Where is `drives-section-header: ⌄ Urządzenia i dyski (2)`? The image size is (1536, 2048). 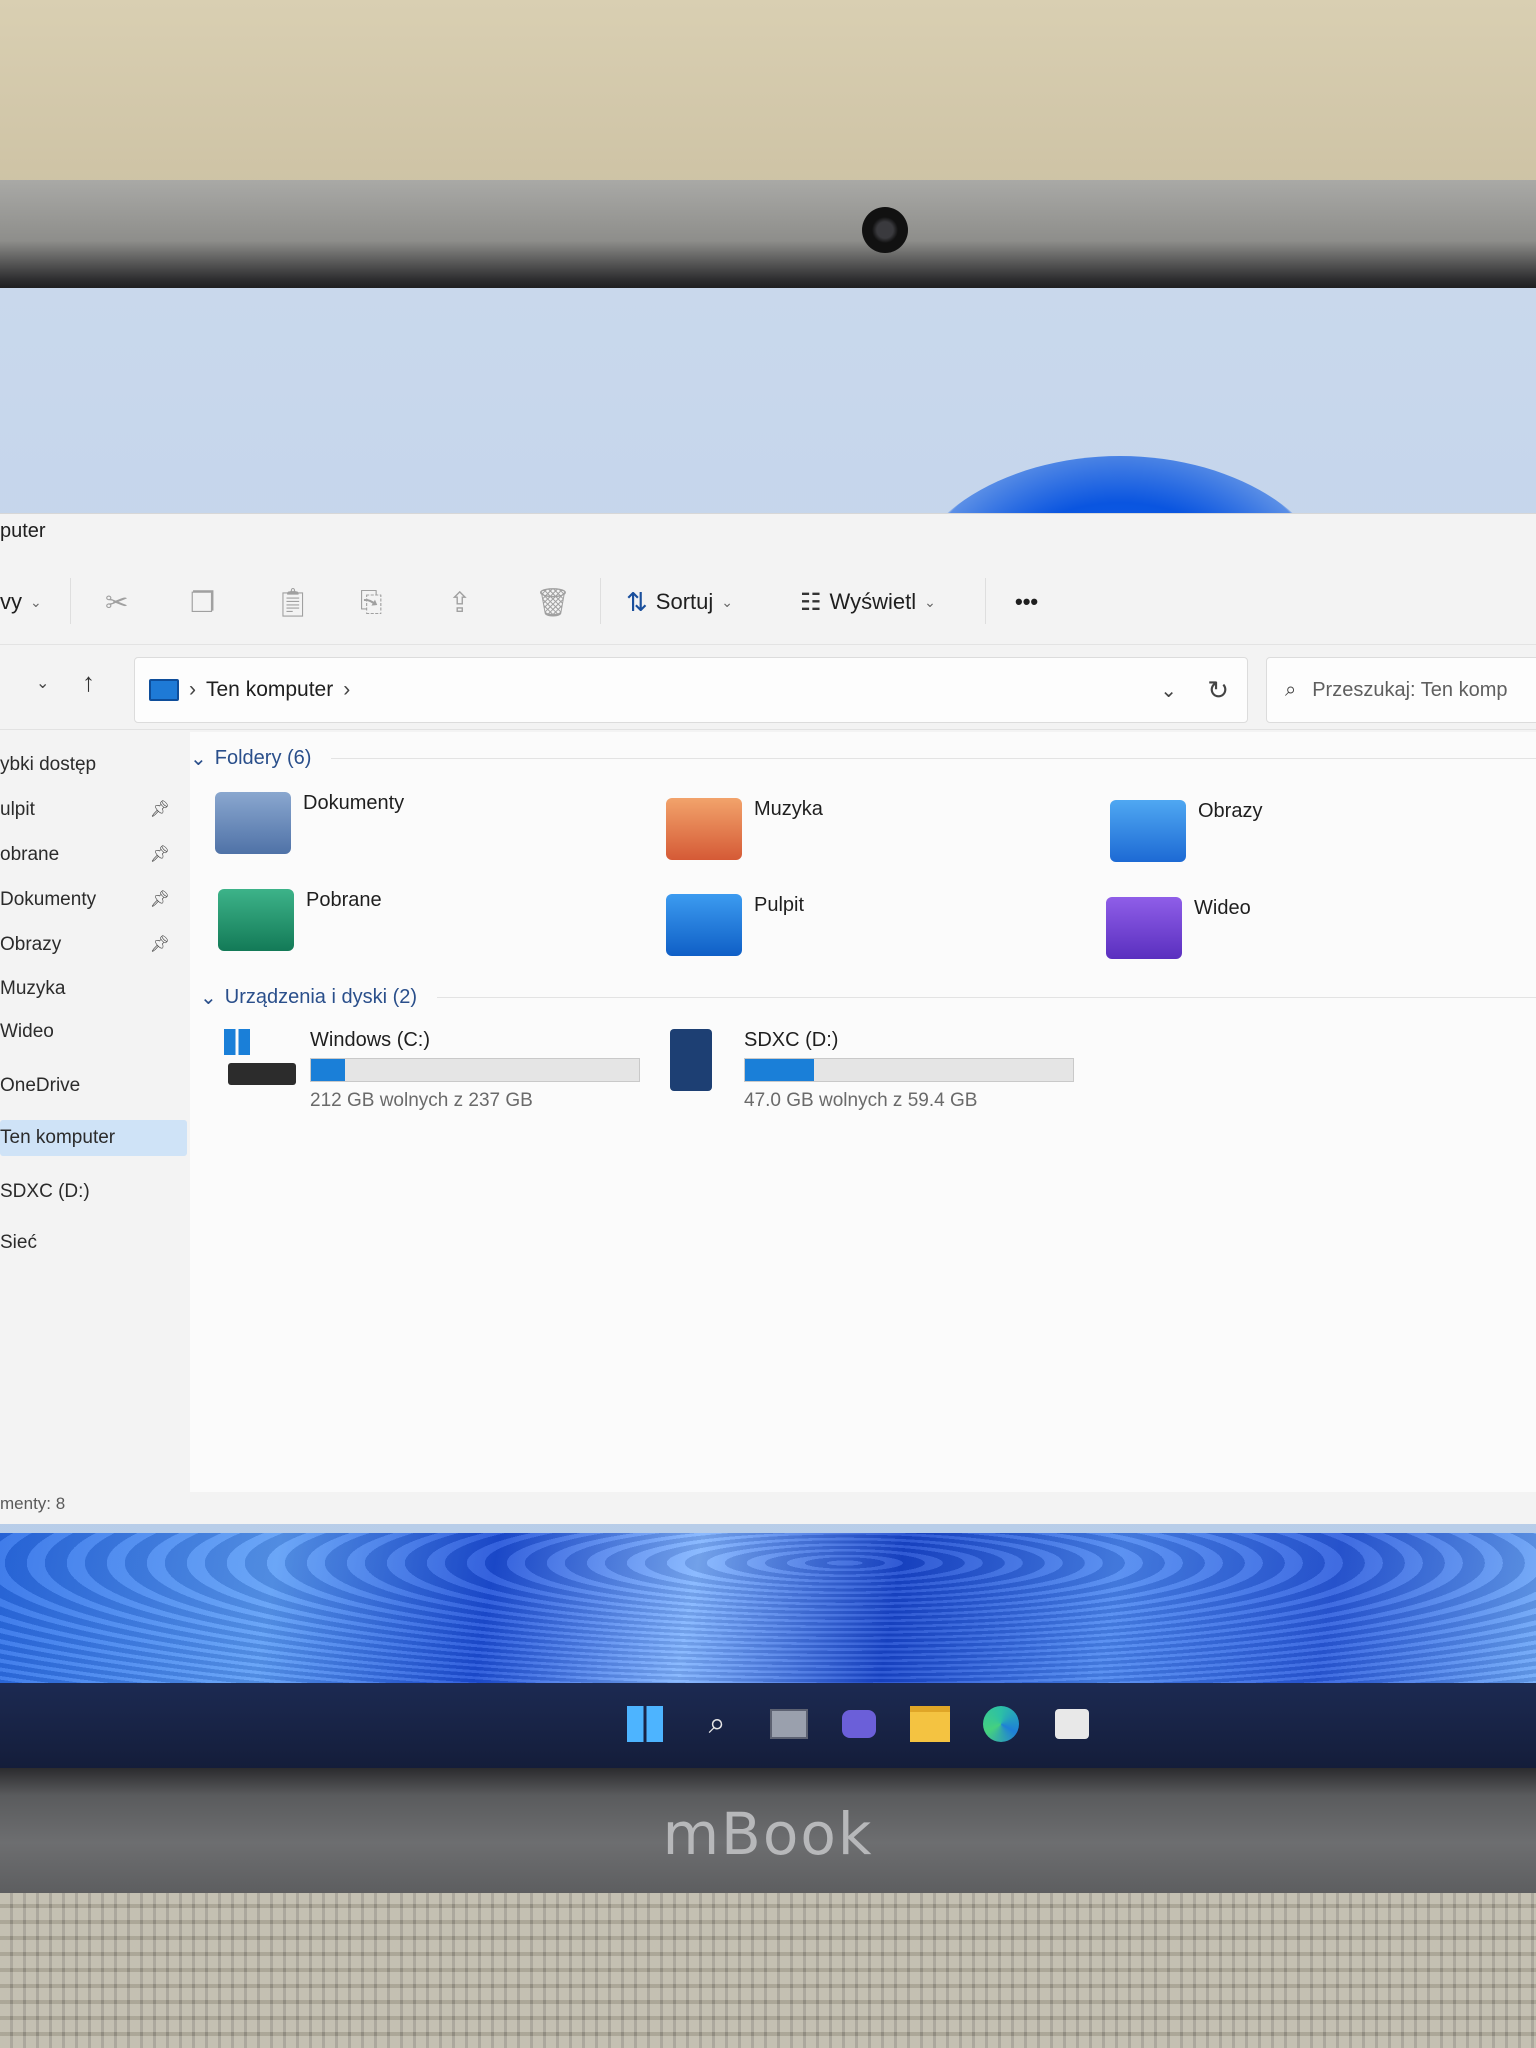
drives-section-header: ⌄ Urządzenia i dyski (2) is located at coordinates (868, 997).